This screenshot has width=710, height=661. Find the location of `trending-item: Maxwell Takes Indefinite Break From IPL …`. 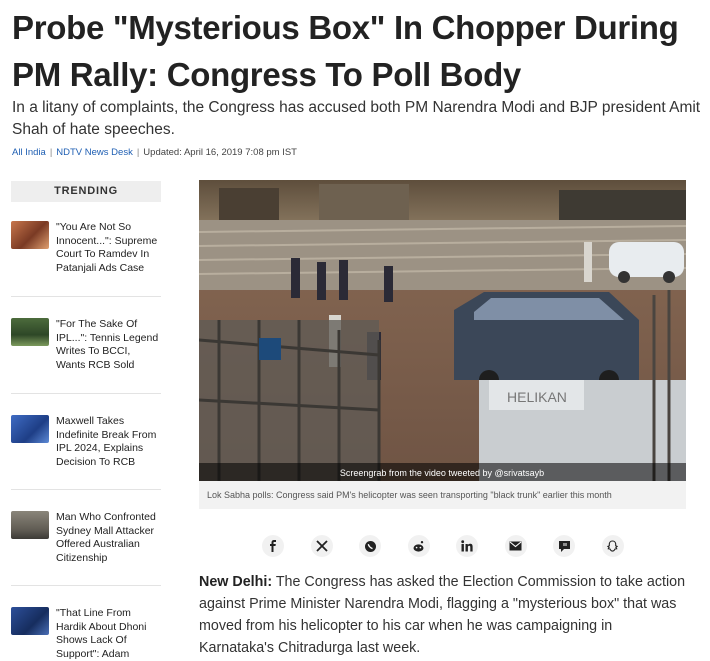

trending-item: Maxwell Takes Indefinite Break From IPL … is located at coordinates (86, 442).